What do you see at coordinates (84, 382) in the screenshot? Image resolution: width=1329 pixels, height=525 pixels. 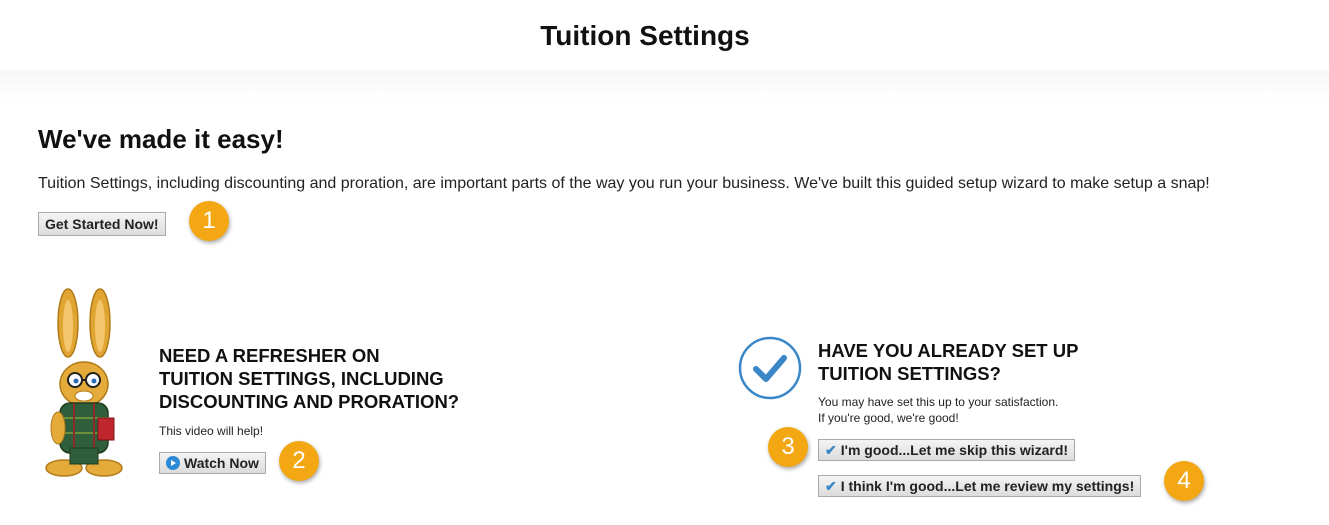 I see `bunny-mascot-icon` at bounding box center [84, 382].